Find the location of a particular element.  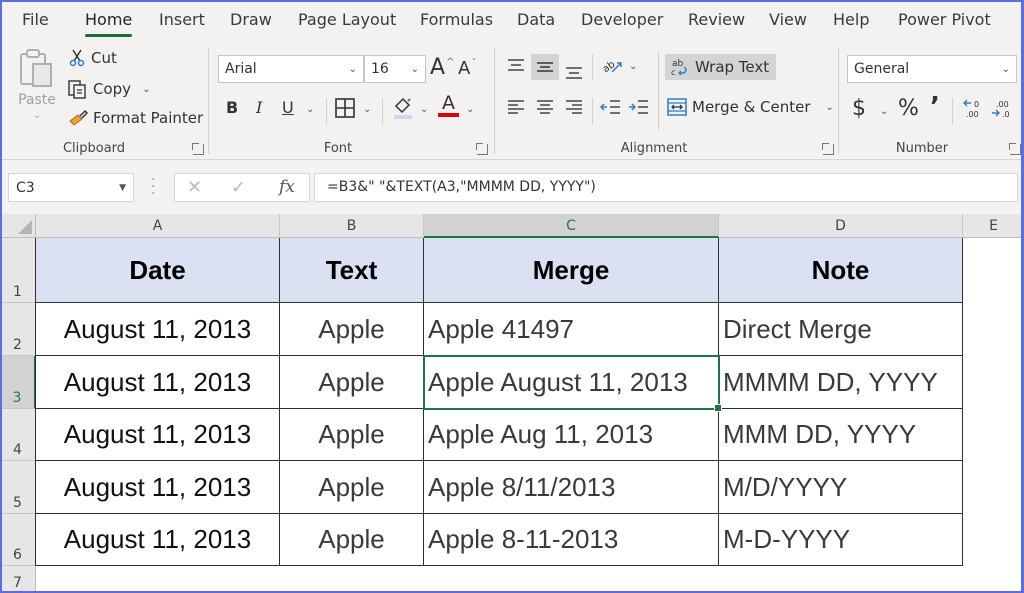

cancel-icon: ✕ is located at coordinates (194, 187).